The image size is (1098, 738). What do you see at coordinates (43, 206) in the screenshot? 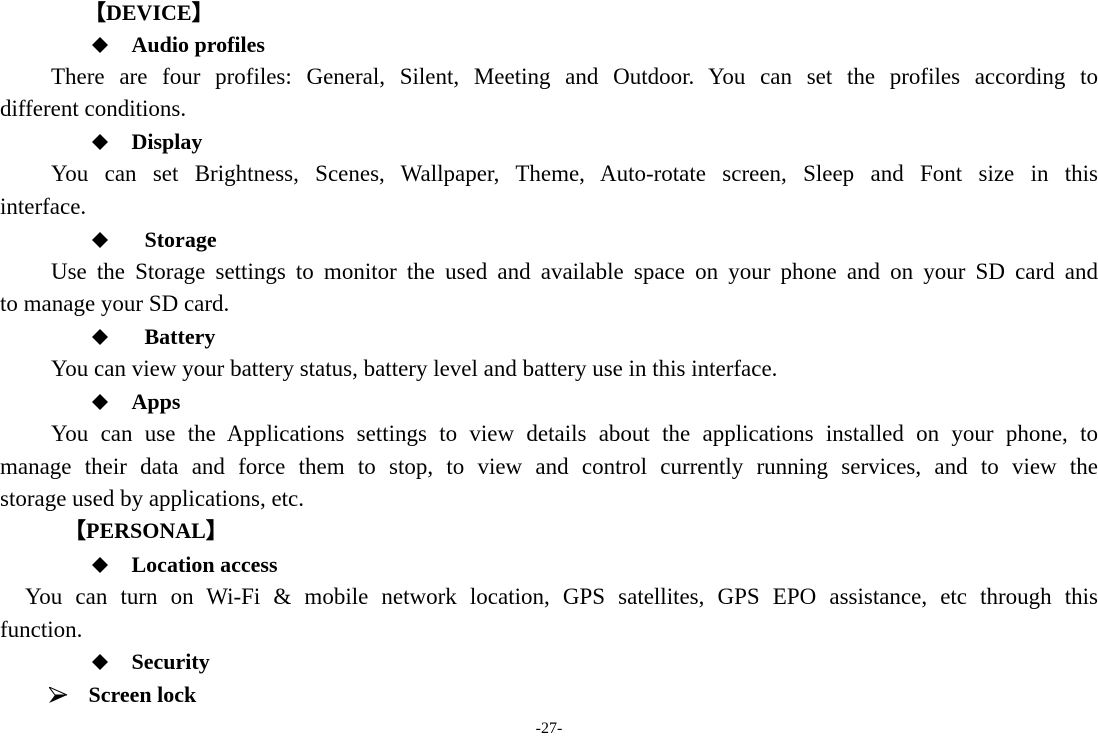
I see `paragraph-line: interface.` at bounding box center [43, 206].